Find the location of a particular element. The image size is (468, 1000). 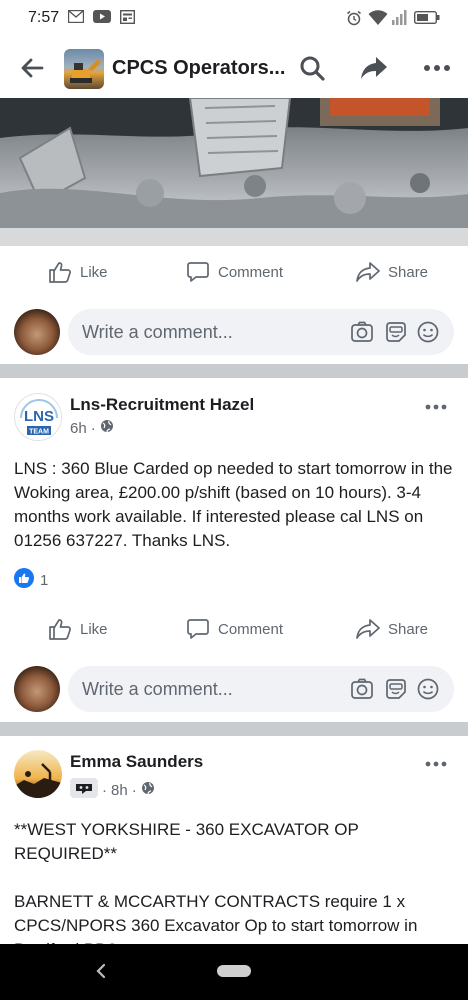

post-author: Lns-Recruitment Hazel is located at coordinates (162, 405).